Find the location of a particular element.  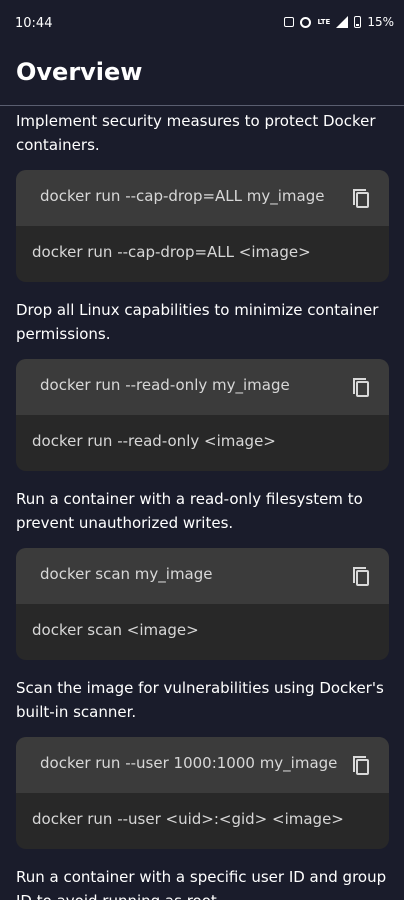

battery-icon is located at coordinates (358, 22).